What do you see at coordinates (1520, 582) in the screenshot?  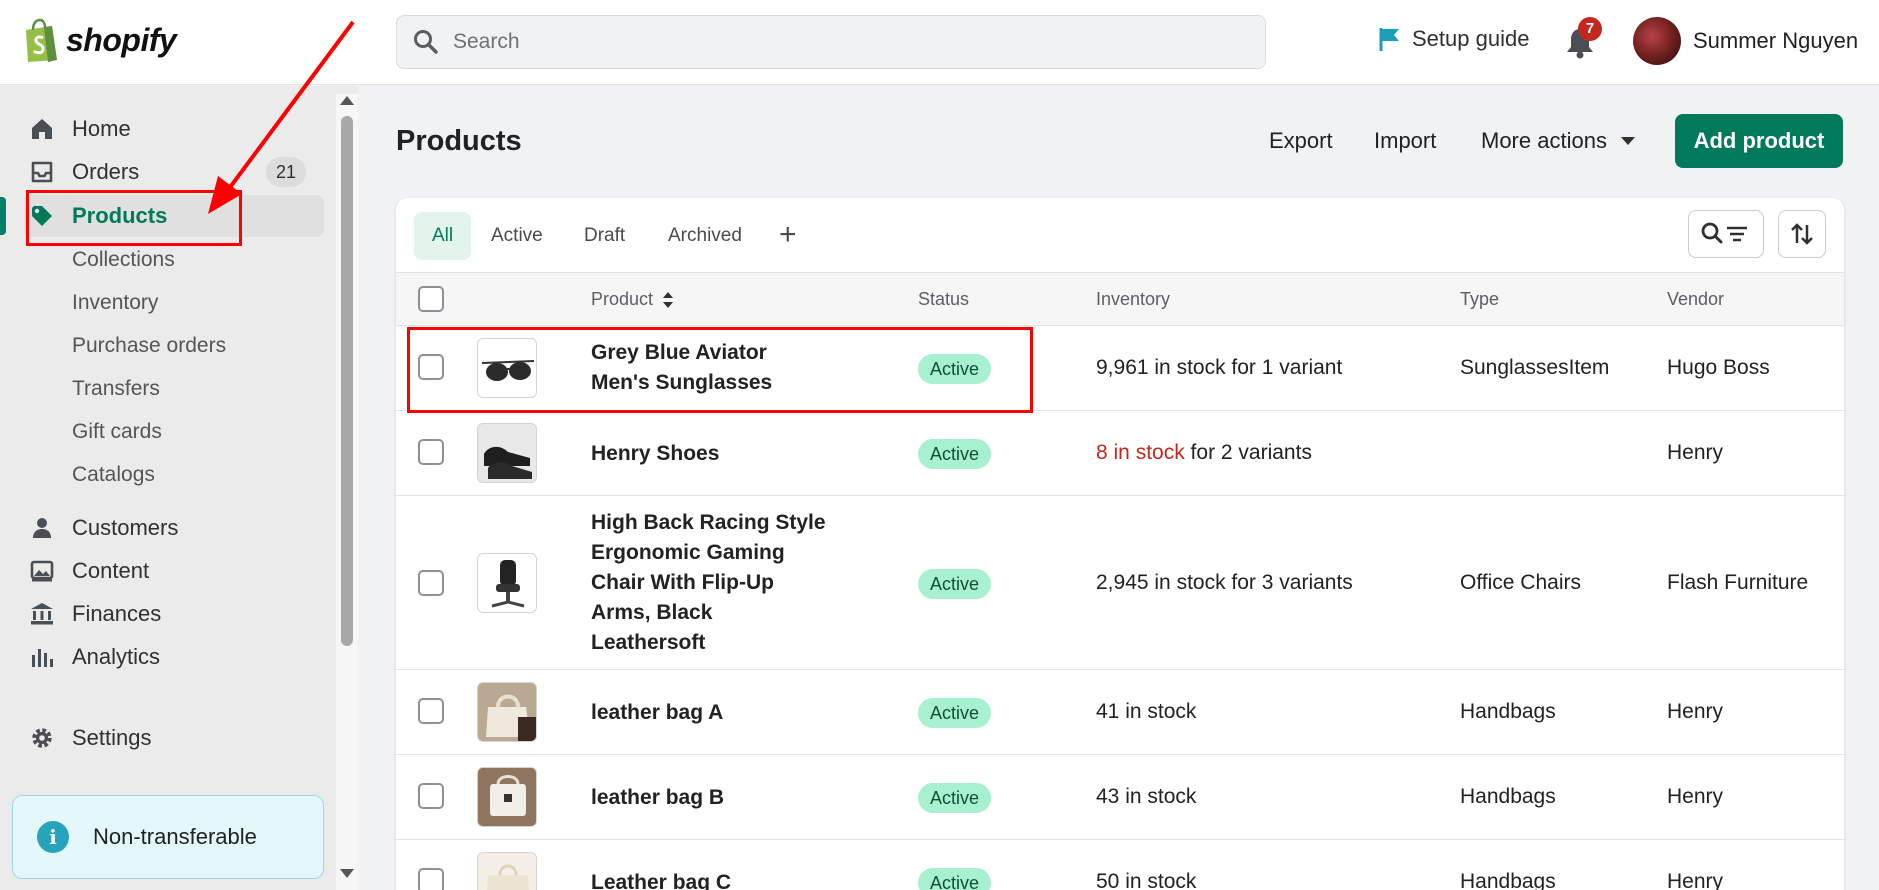 I see `type-cell: Office Chairs` at bounding box center [1520, 582].